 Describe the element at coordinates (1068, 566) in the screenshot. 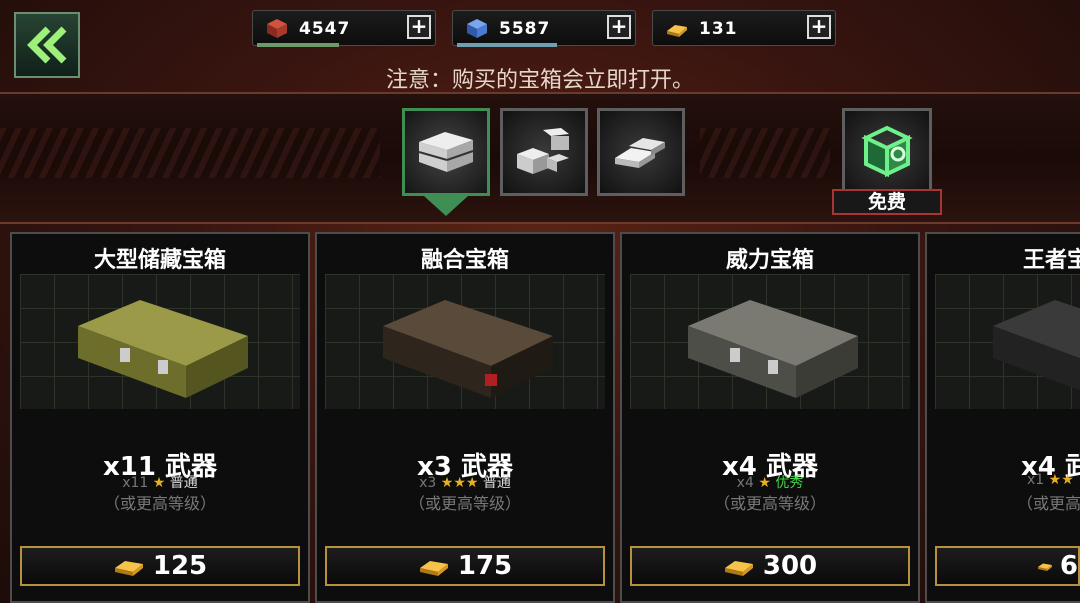

I see `price-value: 6` at that location.